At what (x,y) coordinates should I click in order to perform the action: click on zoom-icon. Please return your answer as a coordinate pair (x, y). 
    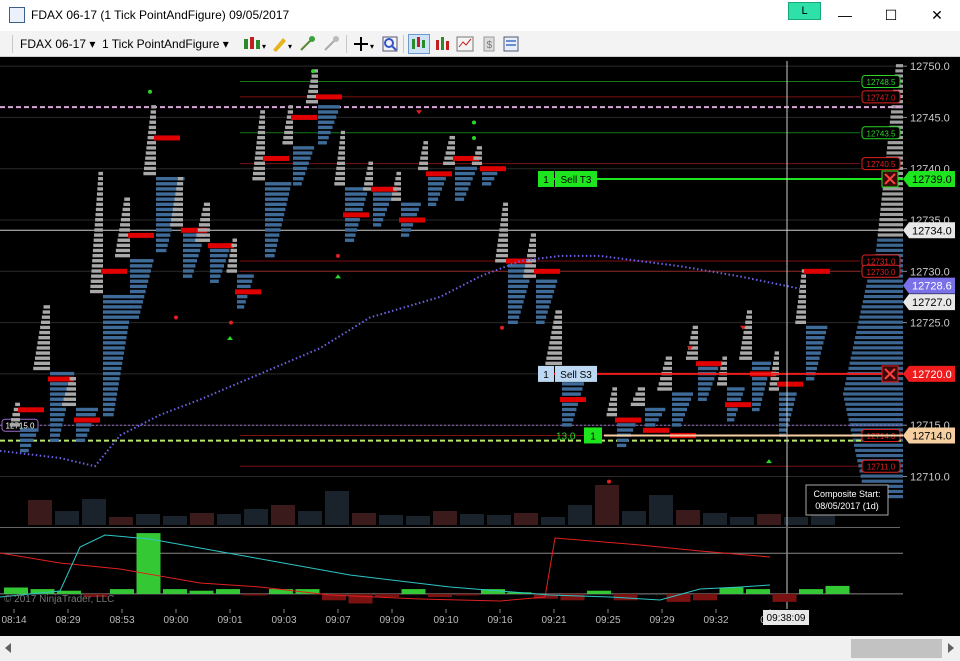
    Looking at the image, I should click on (390, 44).